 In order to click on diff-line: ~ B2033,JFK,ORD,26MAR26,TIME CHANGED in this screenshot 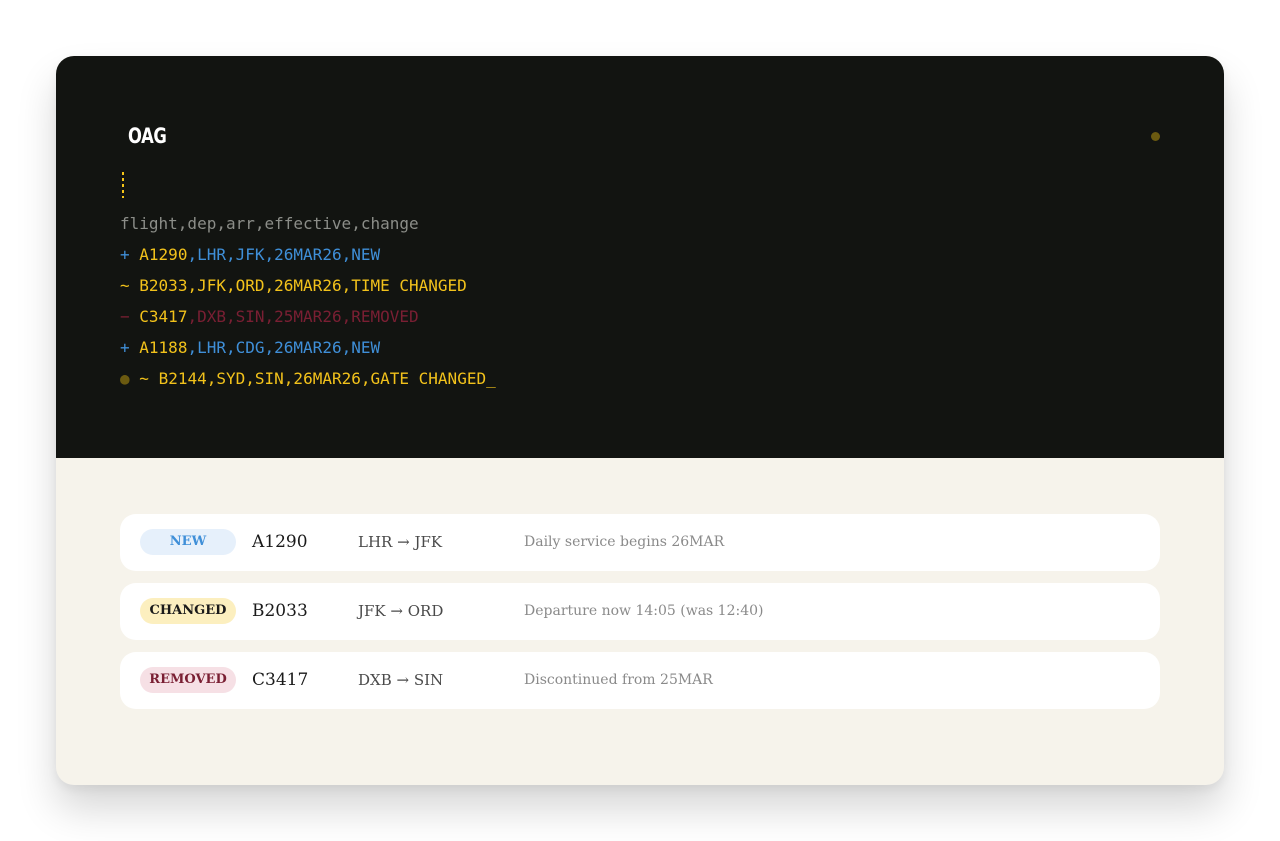, I will do `click(308, 285)`.